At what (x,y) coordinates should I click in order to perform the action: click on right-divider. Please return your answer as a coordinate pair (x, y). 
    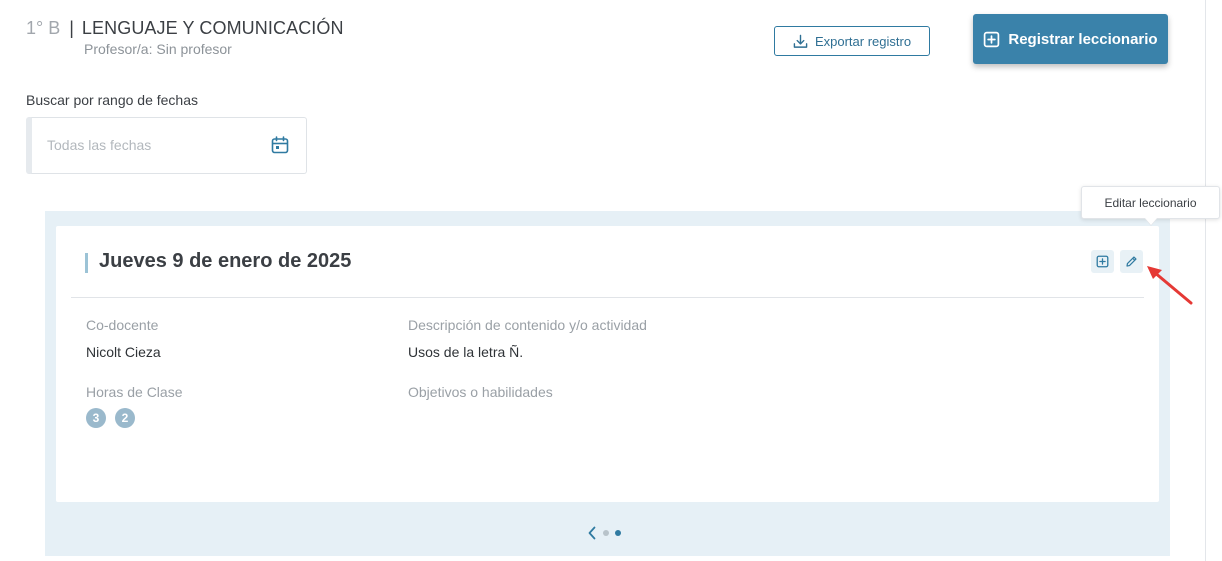
    Looking at the image, I should click on (1205, 280).